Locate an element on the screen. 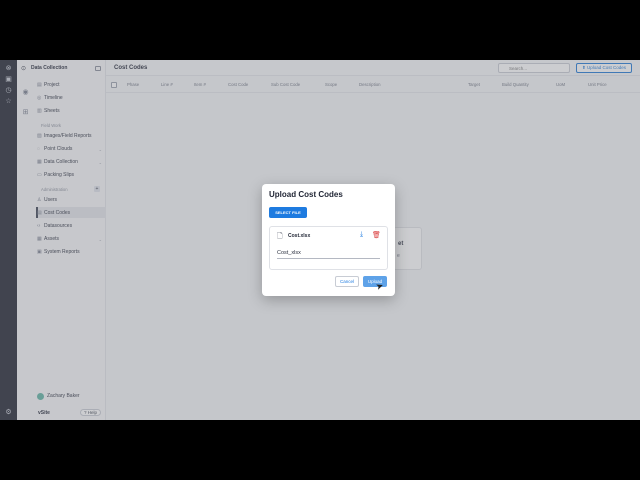 The image size is (640, 480). dialog-title: Upload Cost Codes is located at coordinates (306, 194).